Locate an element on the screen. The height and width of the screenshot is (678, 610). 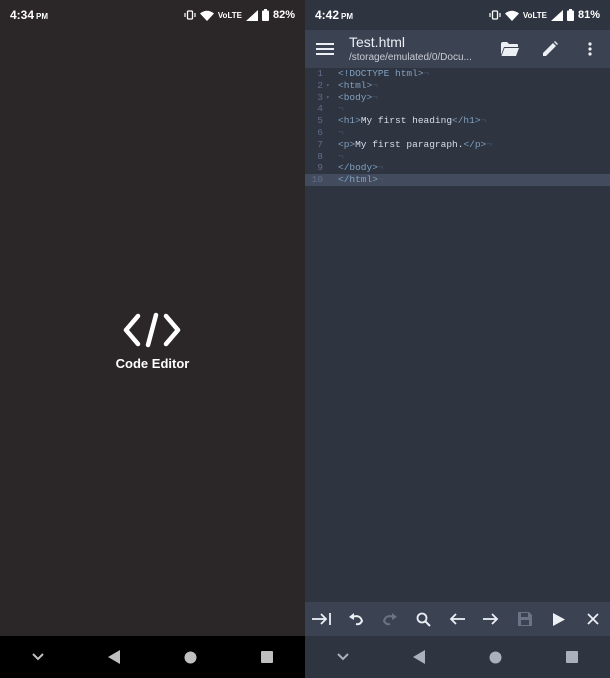
cursor-left-button is located at coordinates (457, 619).